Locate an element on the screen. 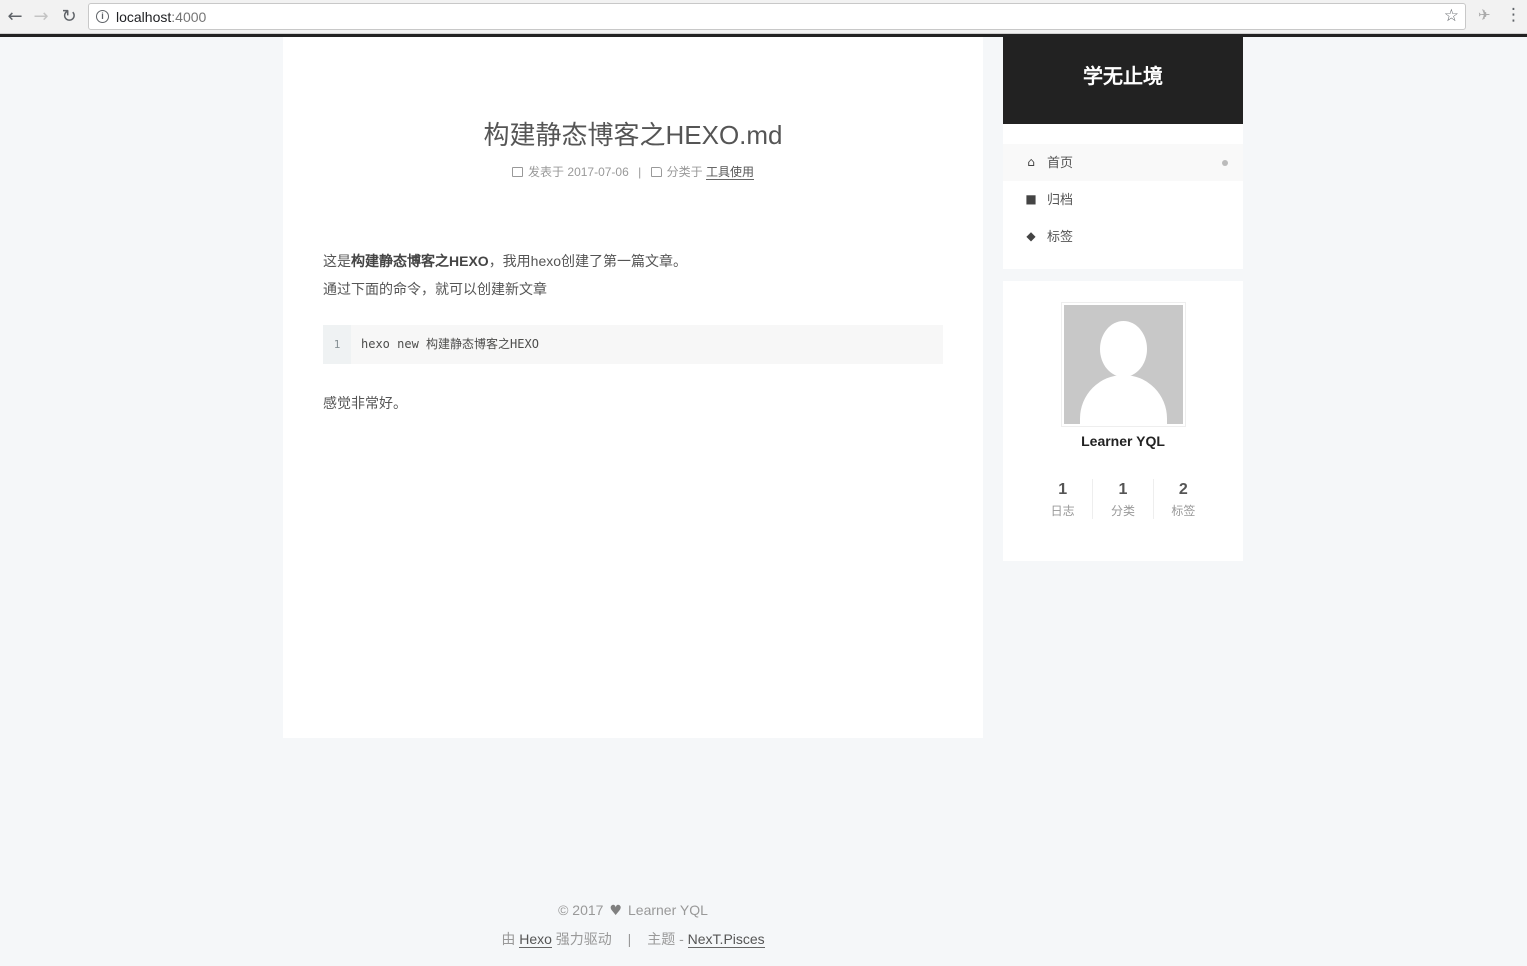 The height and width of the screenshot is (966, 1527). post-meta: 发表于 2017-07-06 | 分类于 工具使用 is located at coordinates (633, 171).